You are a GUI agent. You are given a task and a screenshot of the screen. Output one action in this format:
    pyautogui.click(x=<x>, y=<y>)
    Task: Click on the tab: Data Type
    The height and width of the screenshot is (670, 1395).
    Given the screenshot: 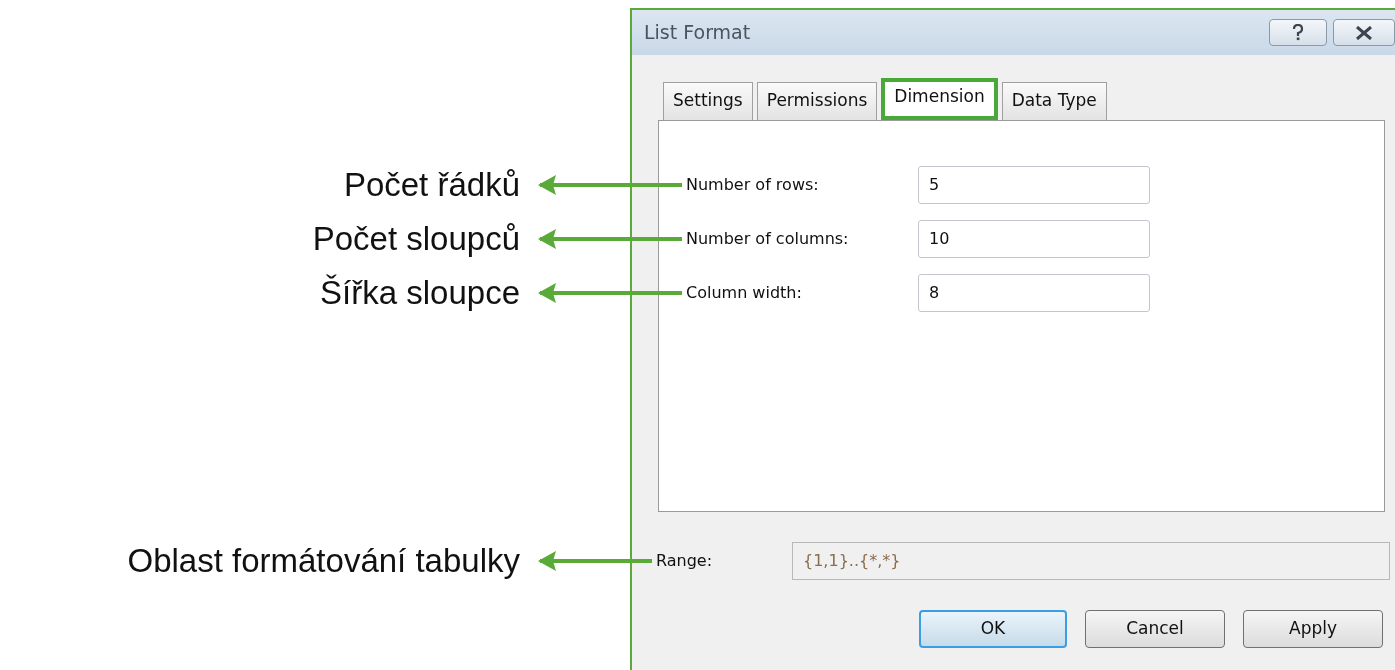 What is the action you would take?
    pyautogui.click(x=1054, y=101)
    